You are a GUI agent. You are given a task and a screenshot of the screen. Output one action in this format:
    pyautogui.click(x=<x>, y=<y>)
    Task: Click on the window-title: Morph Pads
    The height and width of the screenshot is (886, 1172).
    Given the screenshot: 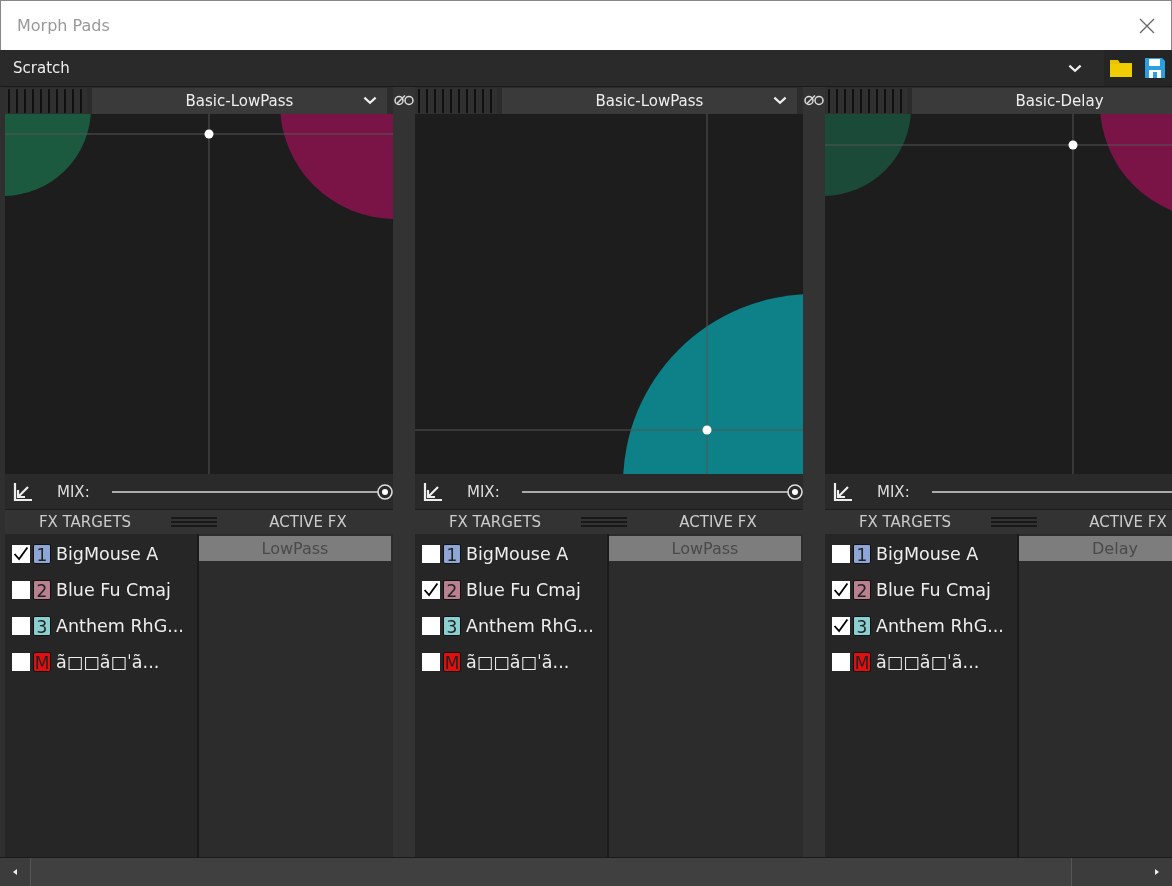 What is the action you would take?
    pyautogui.click(x=64, y=25)
    